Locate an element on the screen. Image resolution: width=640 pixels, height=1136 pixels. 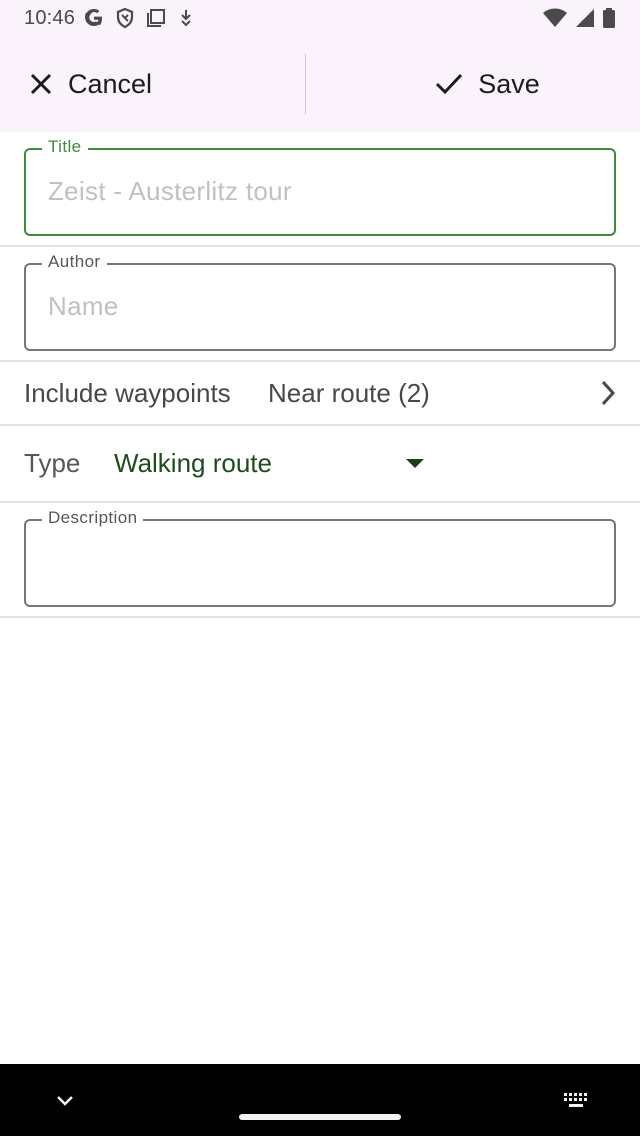
action-bar: Cancel Save is located at coordinates (320, 84).